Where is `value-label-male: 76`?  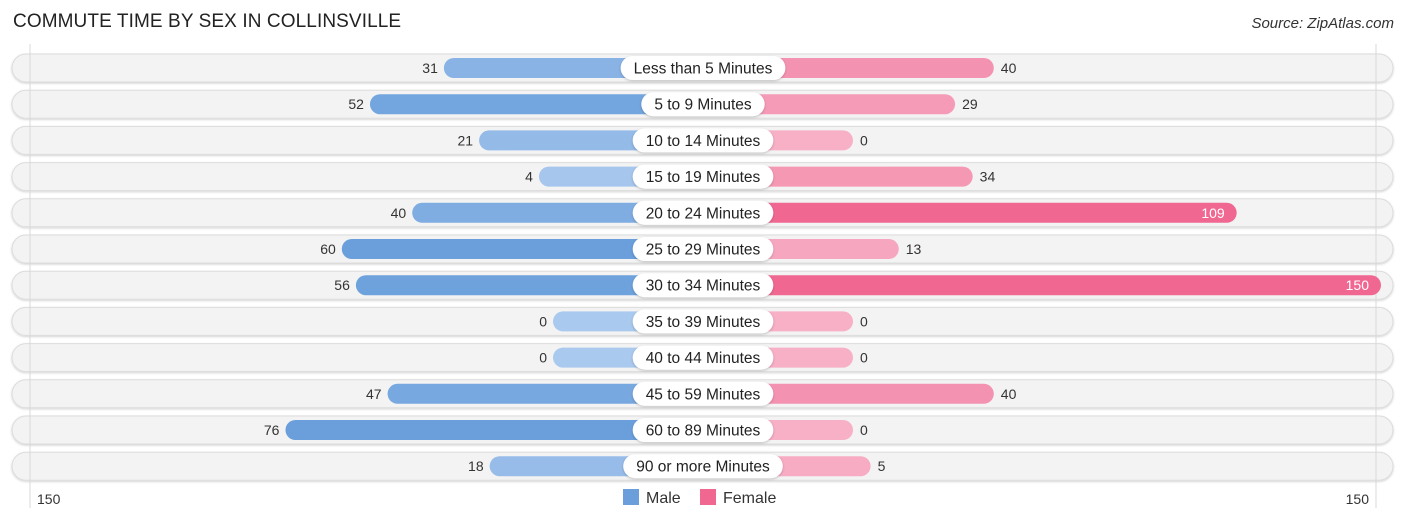
value-label-male: 76 is located at coordinates (272, 430).